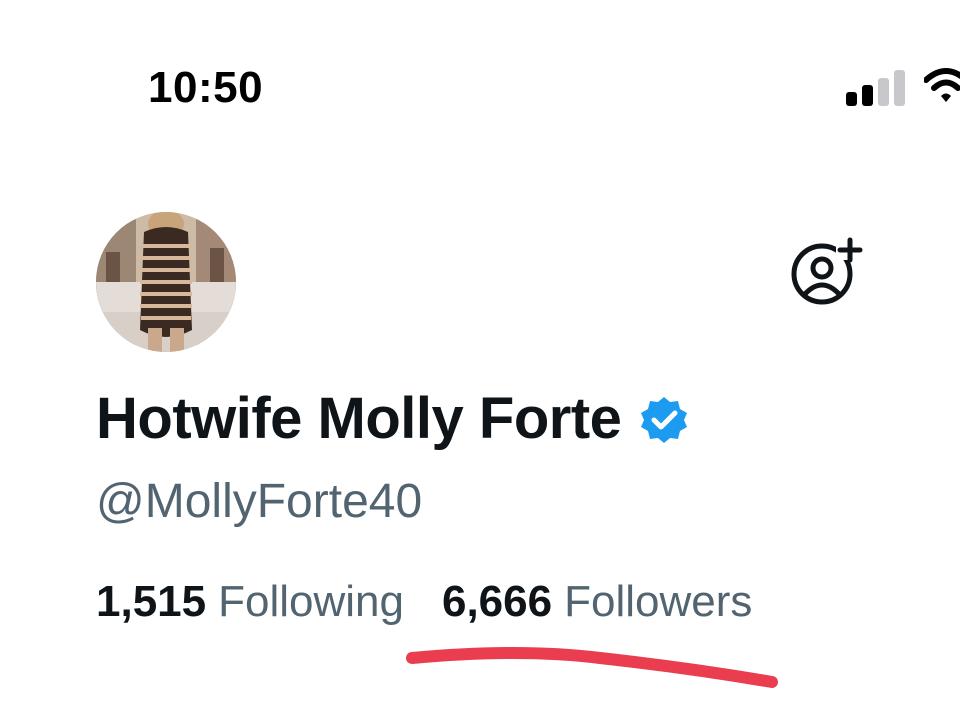 Image resolution: width=960 pixels, height=712 pixels. Describe the element at coordinates (664, 420) in the screenshot. I see `verified-badge-icon` at that location.